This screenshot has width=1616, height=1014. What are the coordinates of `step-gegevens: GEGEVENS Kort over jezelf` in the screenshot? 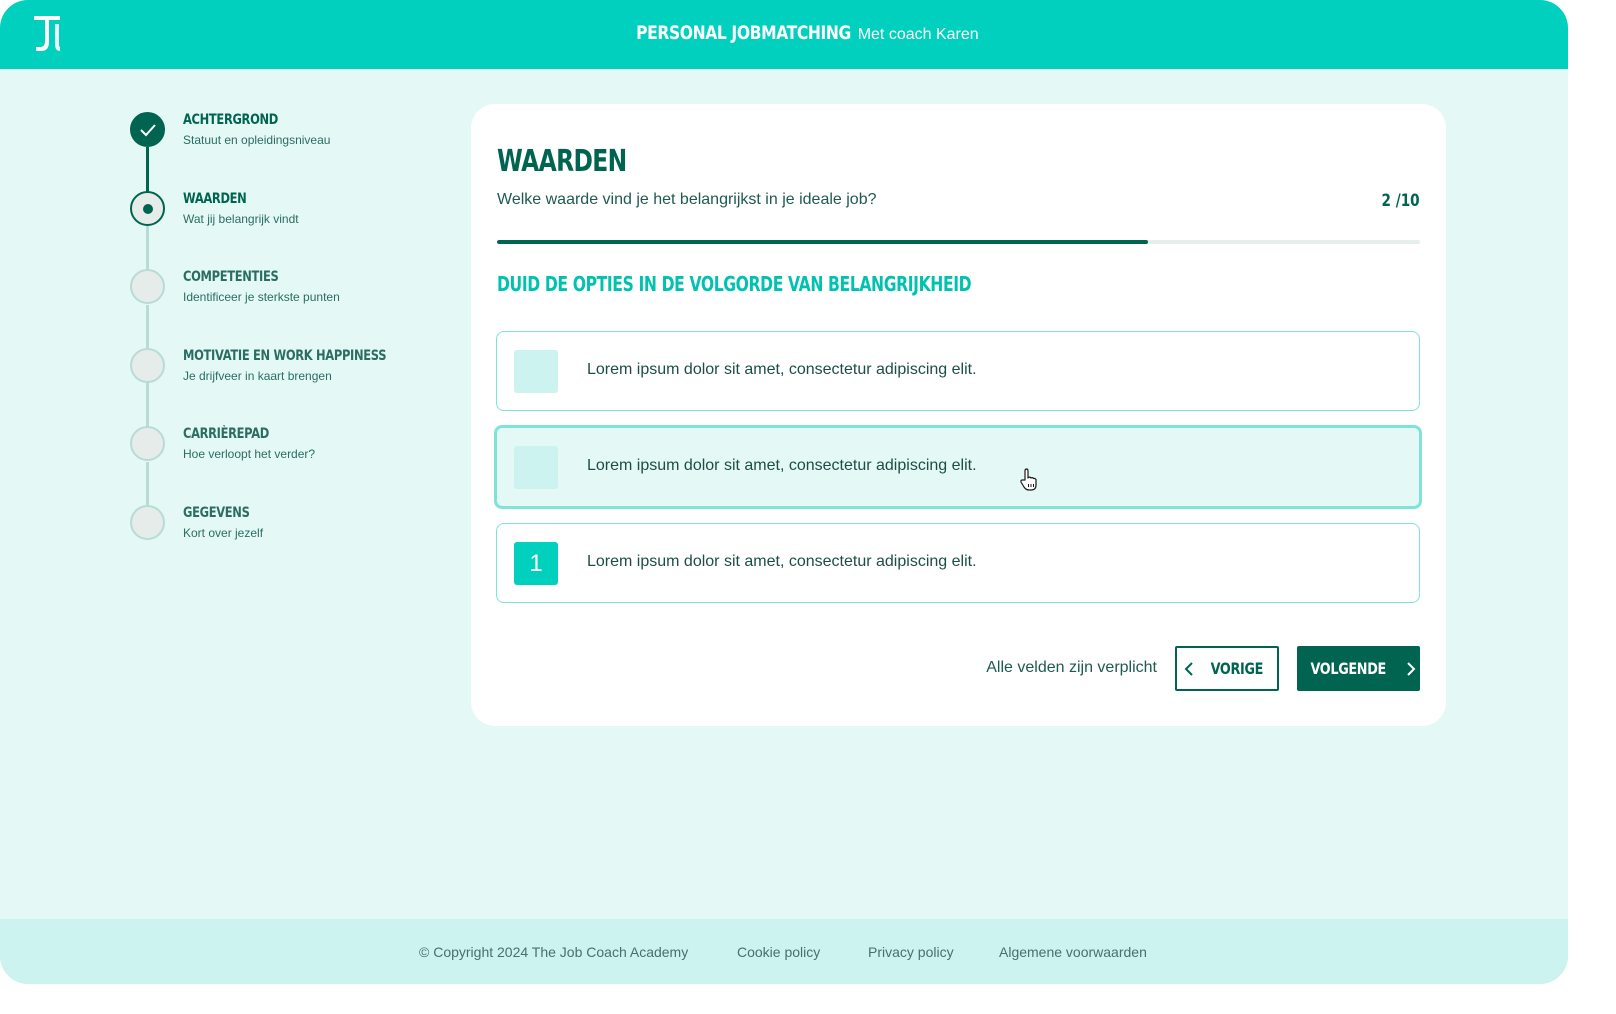 It's located at (280, 525).